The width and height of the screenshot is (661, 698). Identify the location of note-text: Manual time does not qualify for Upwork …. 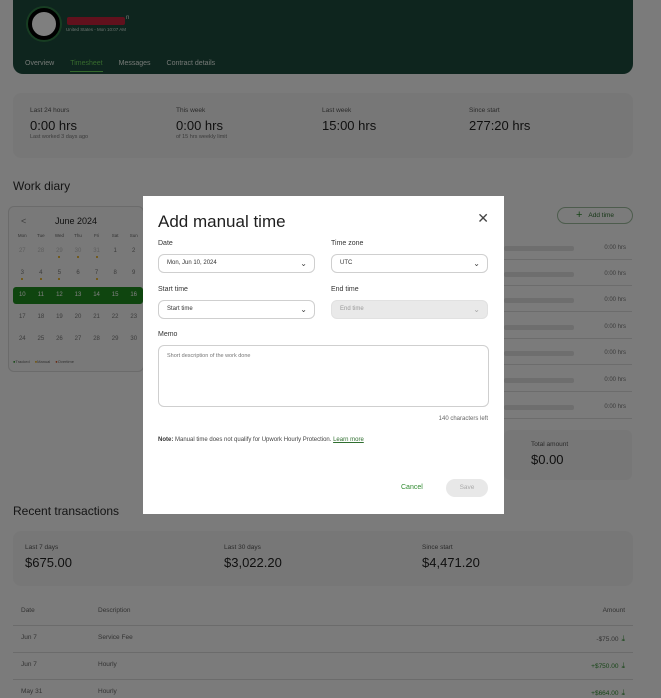
(253, 440).